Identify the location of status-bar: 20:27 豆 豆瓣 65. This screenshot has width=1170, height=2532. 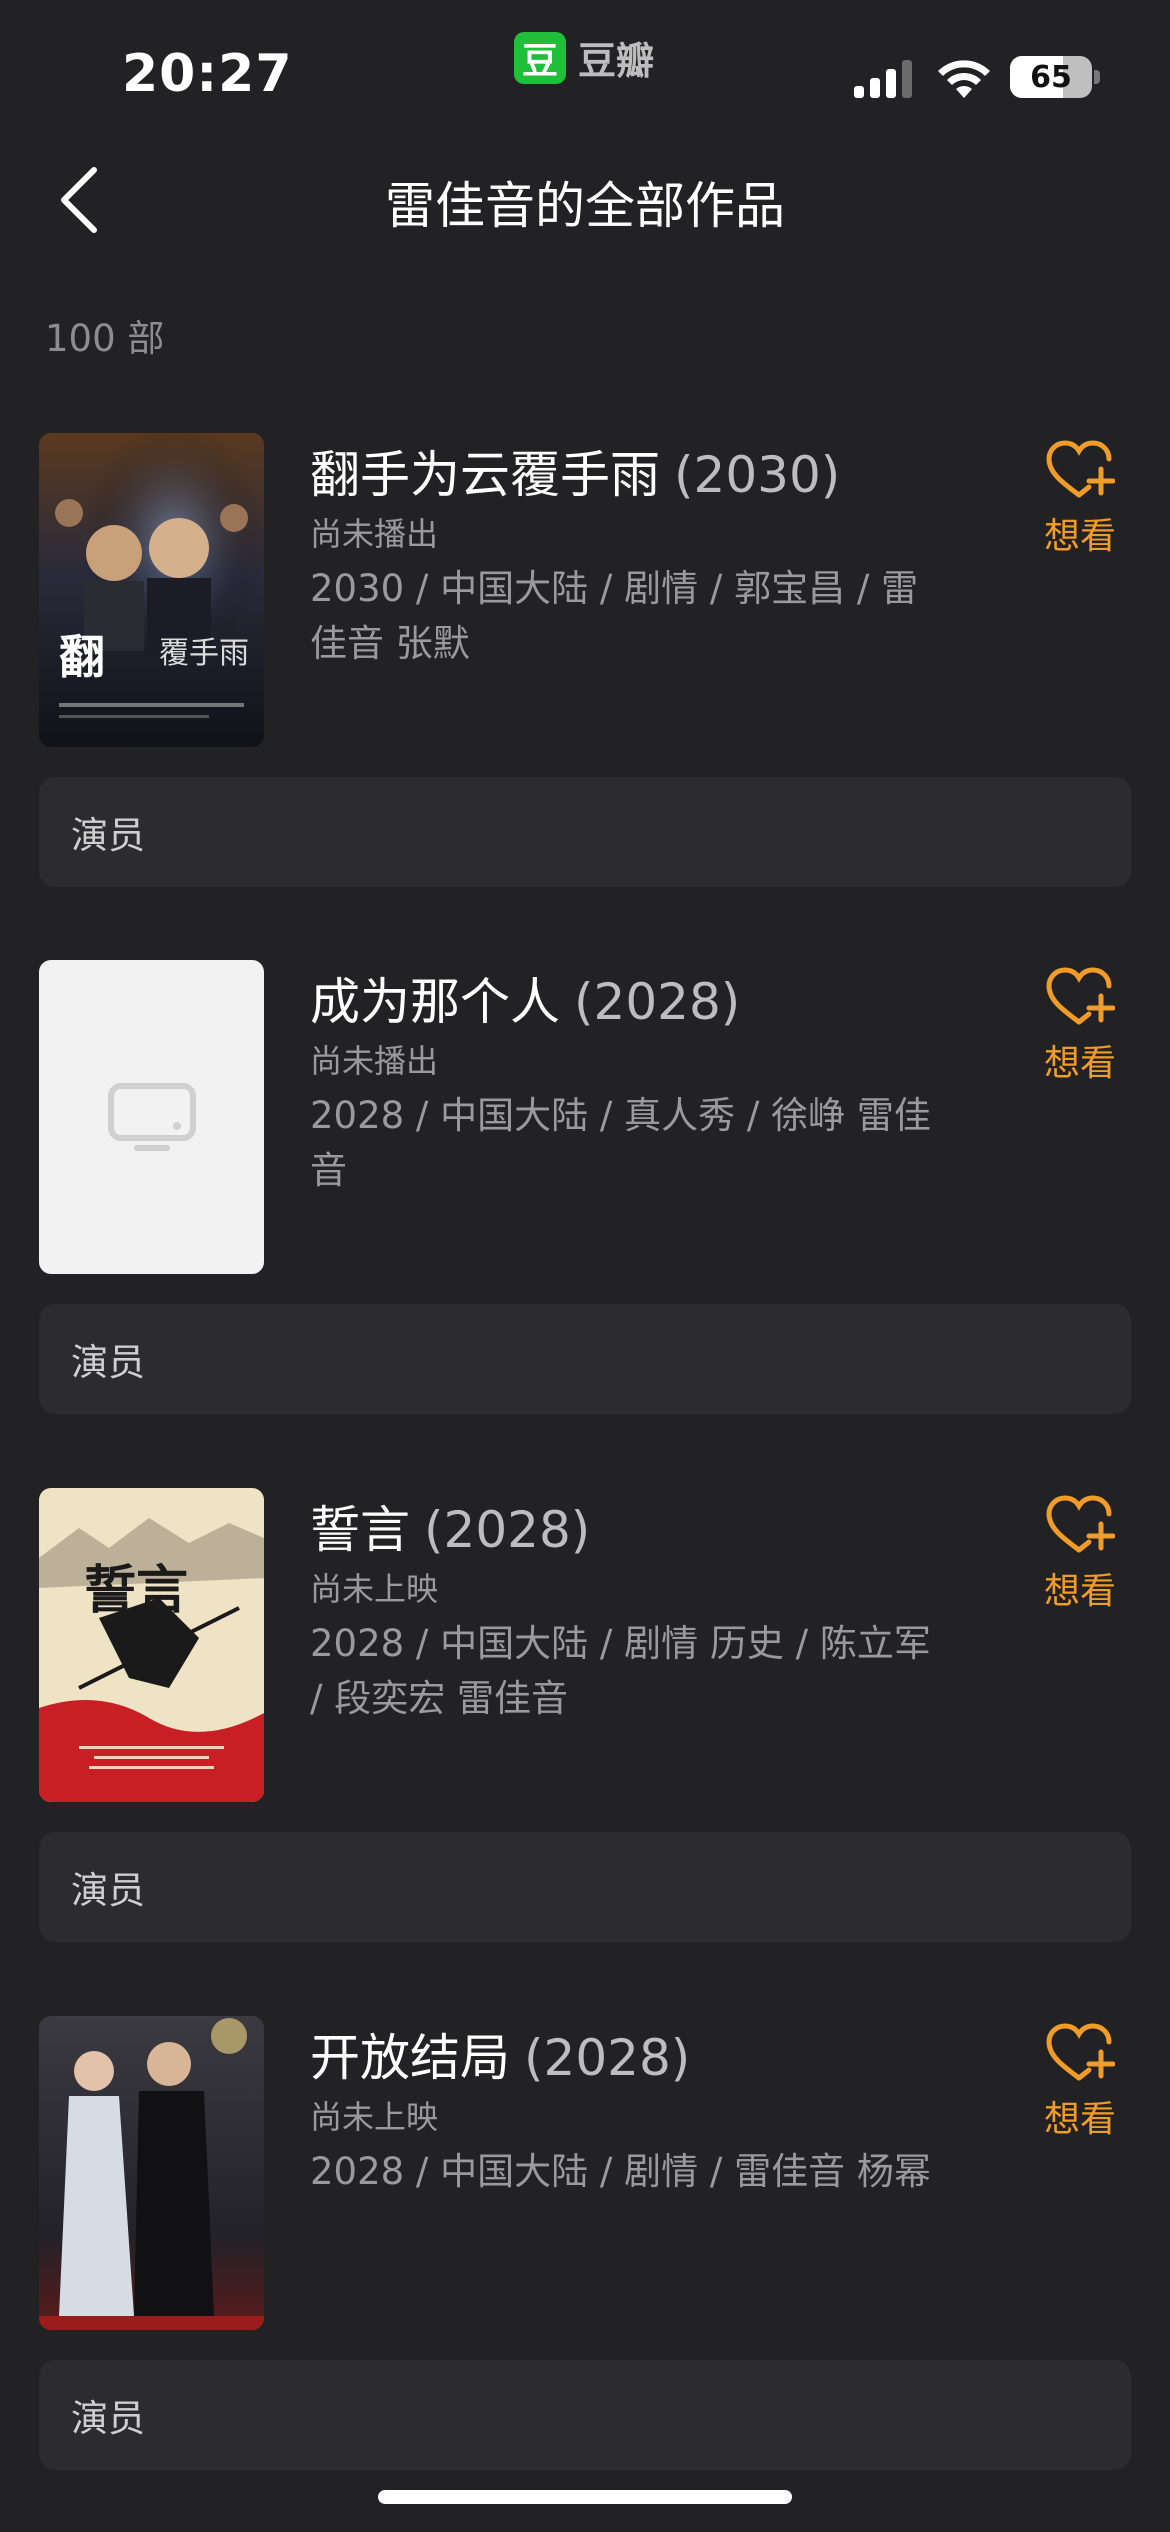
(585, 70).